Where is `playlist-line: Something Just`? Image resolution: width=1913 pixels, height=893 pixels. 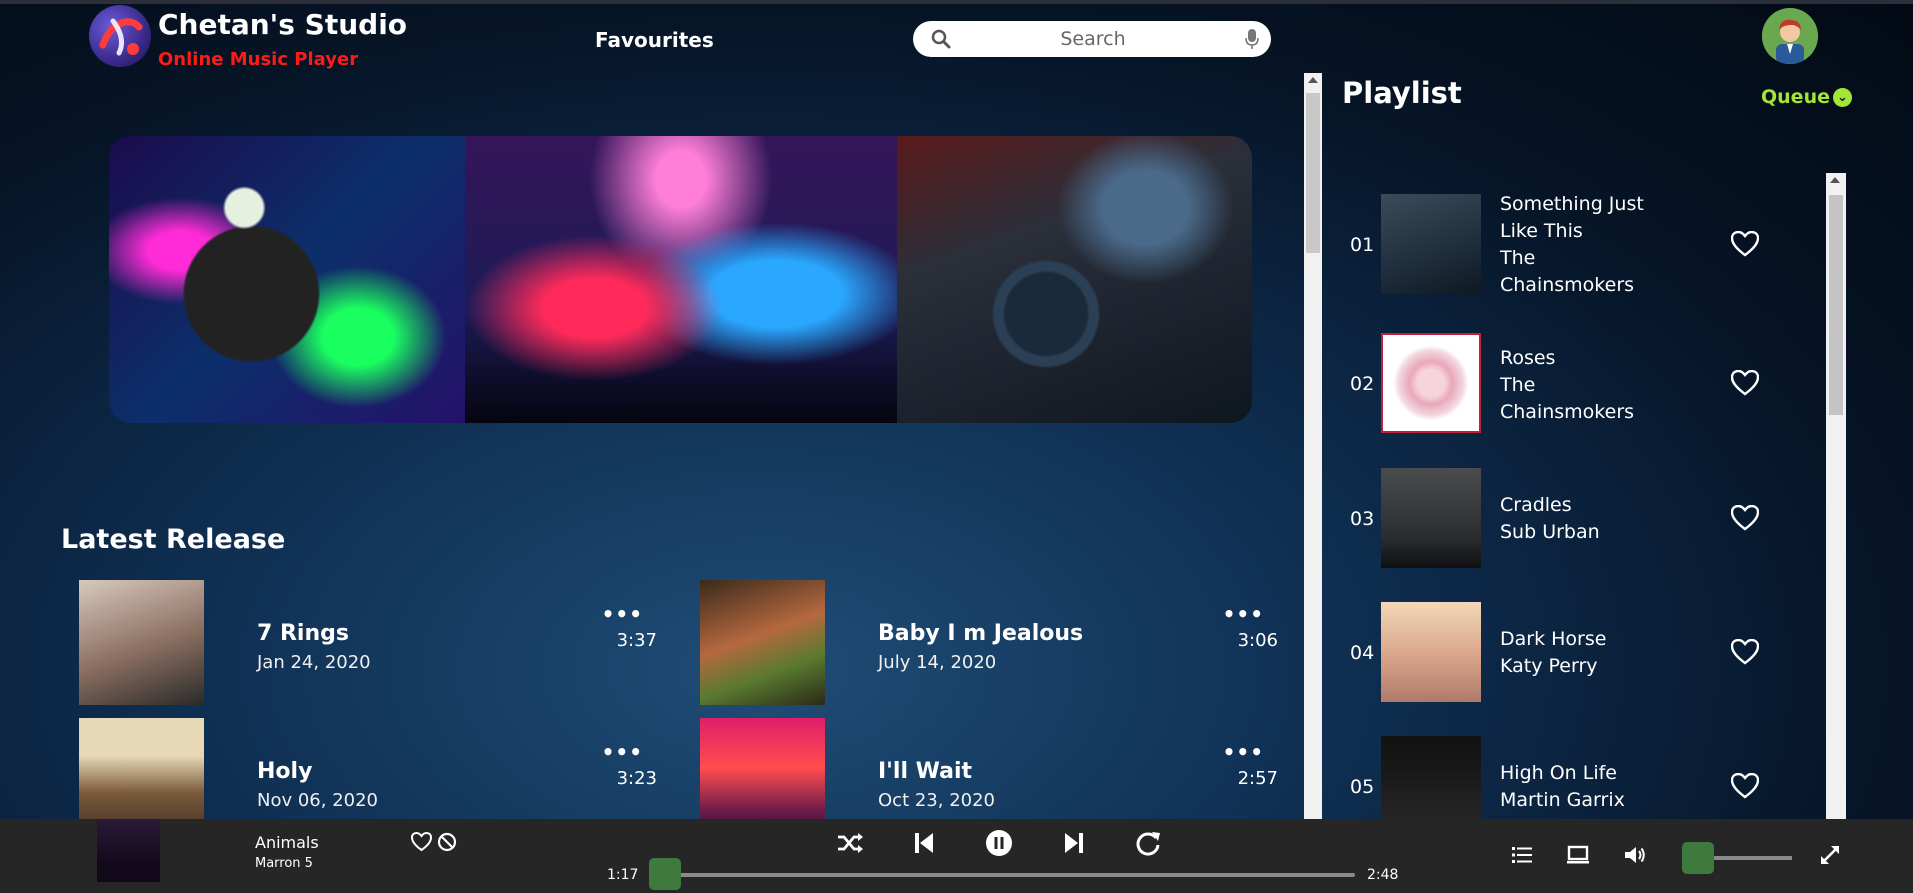
playlist-line: Something Just is located at coordinates (1572, 204).